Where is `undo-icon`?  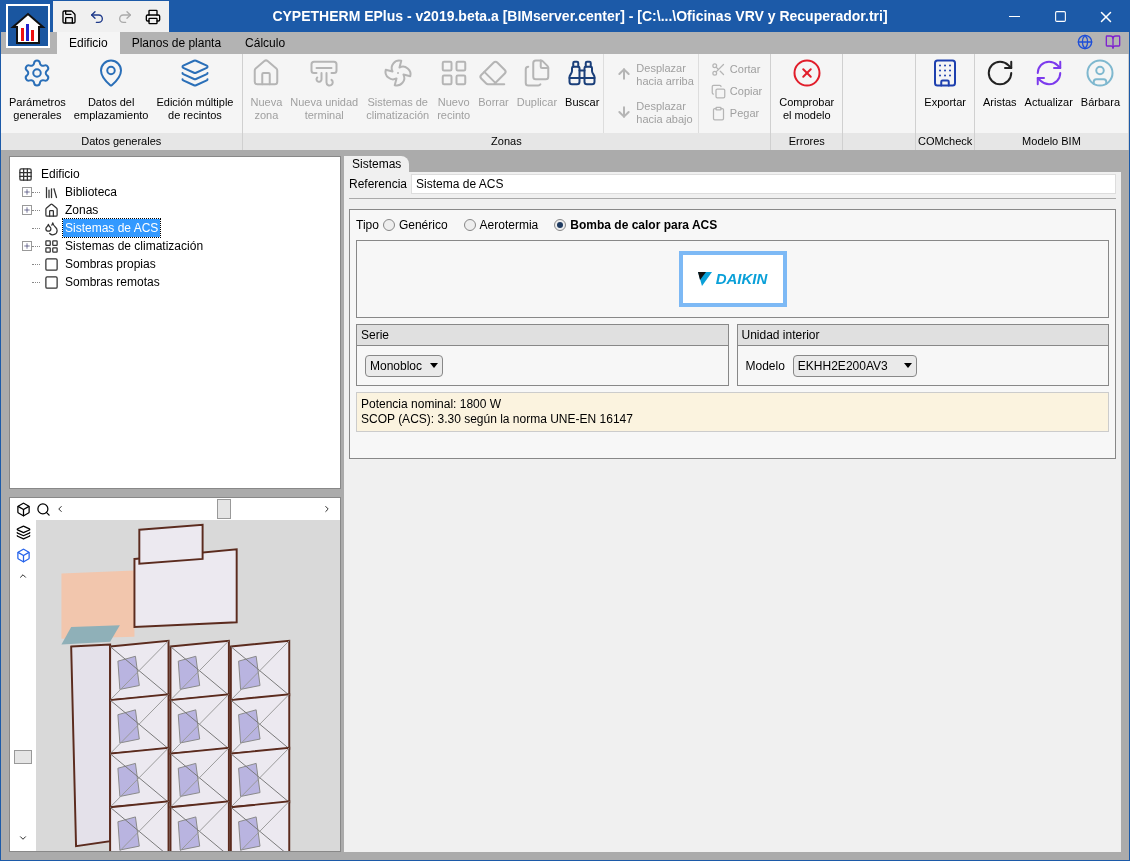
undo-icon is located at coordinates (97, 16).